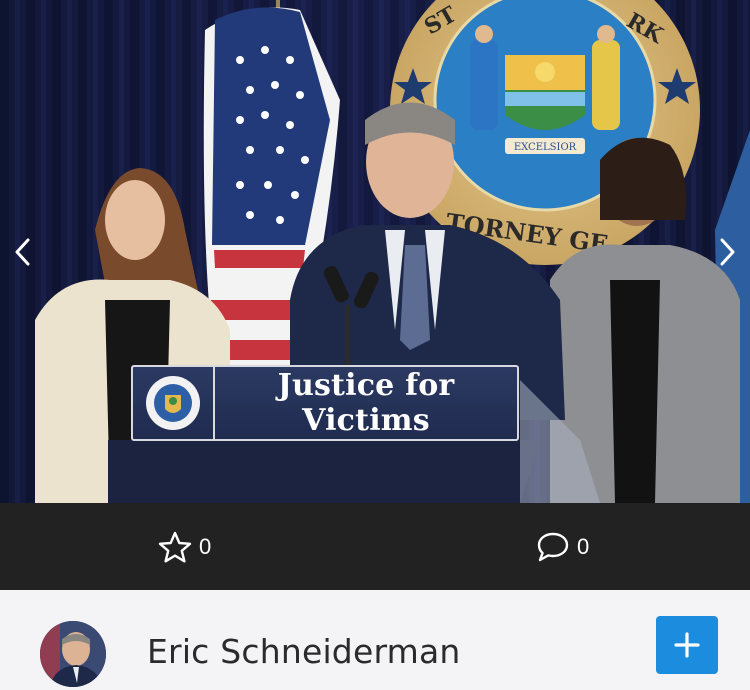 This screenshot has height=690, width=750. I want to click on favorite-count: 0, so click(205, 546).